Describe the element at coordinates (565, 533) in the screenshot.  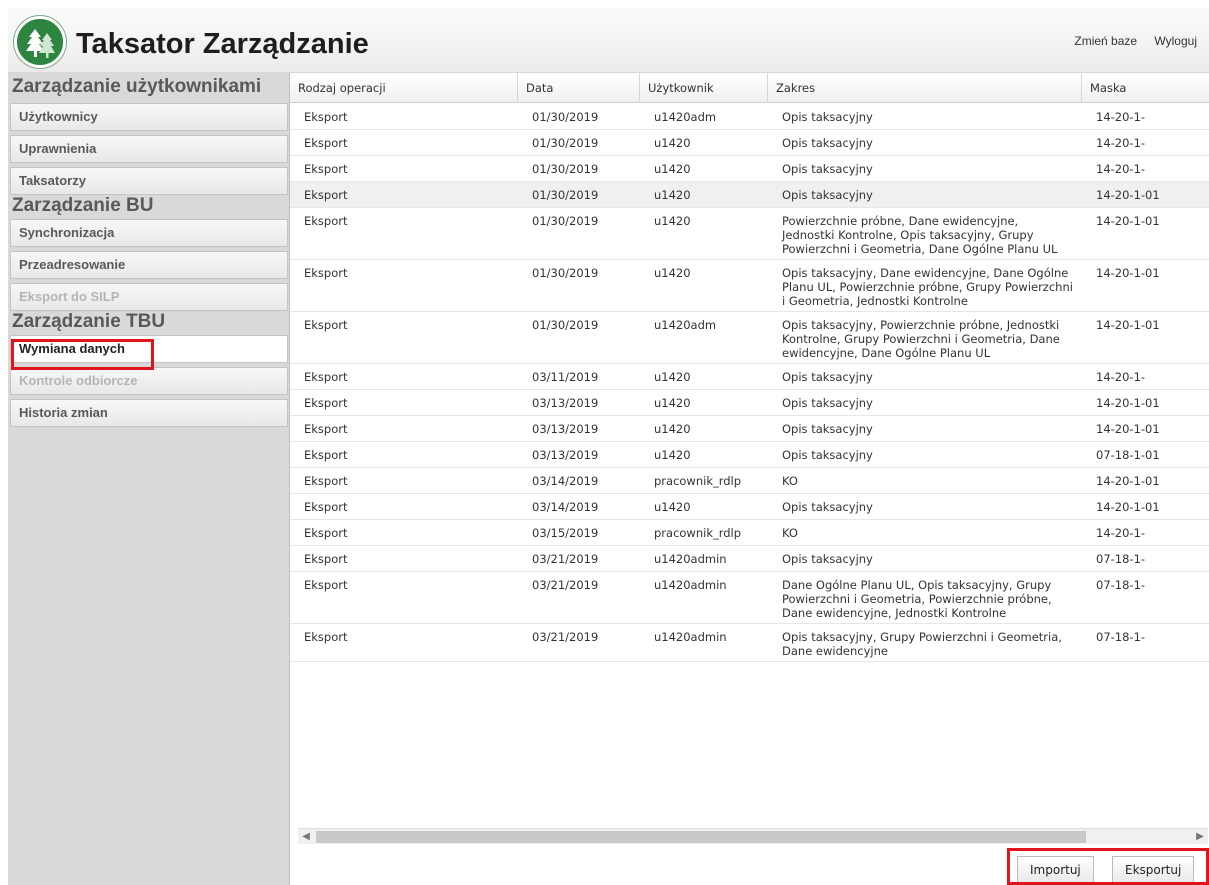
I see `table-cell: 03/15/2019` at that location.